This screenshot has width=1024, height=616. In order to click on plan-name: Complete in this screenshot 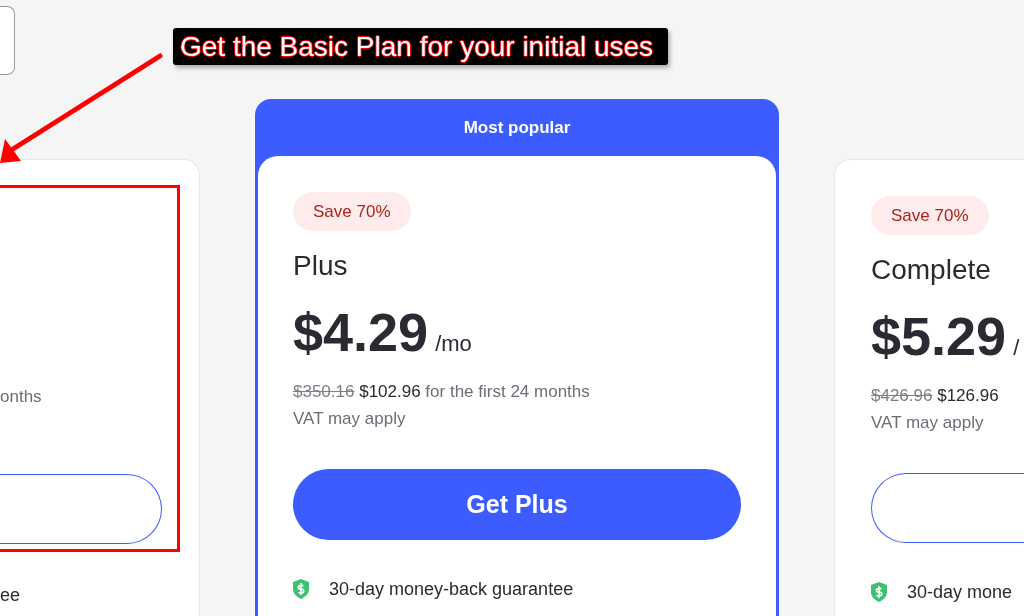, I will do `click(931, 270)`.